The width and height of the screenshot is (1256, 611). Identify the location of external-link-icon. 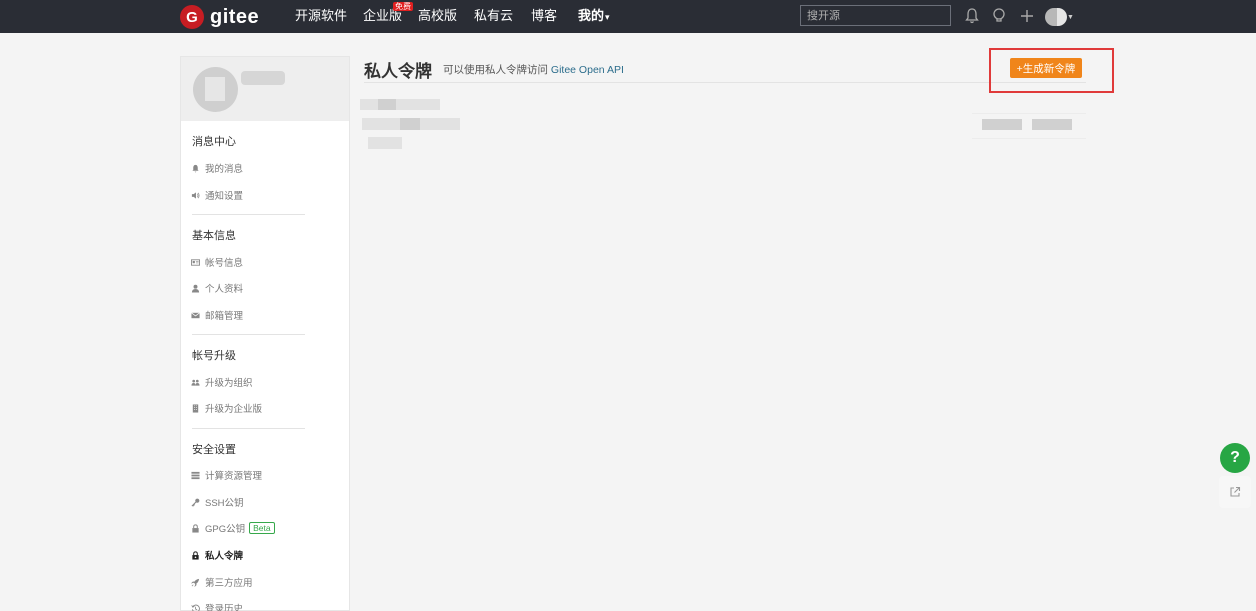
(1235, 491).